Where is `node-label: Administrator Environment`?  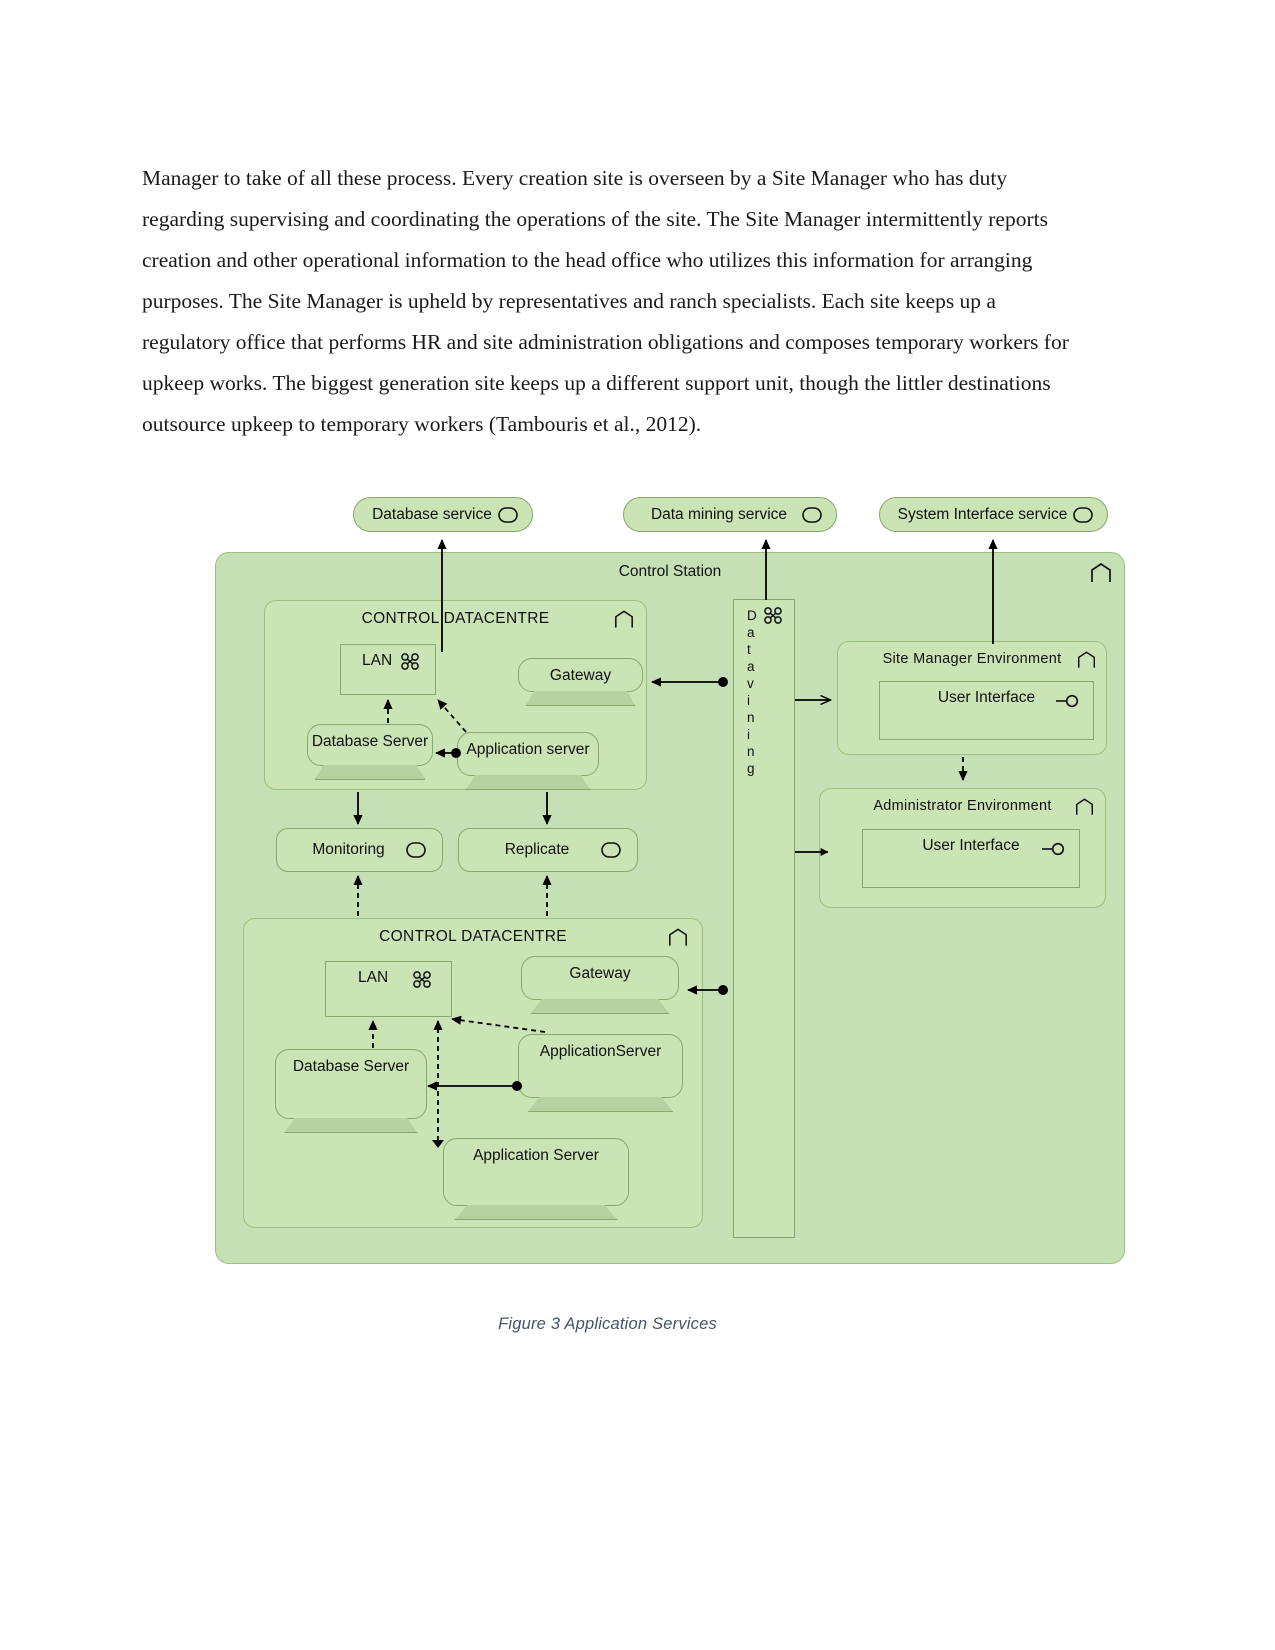 node-label: Administrator Environment is located at coordinates (962, 806).